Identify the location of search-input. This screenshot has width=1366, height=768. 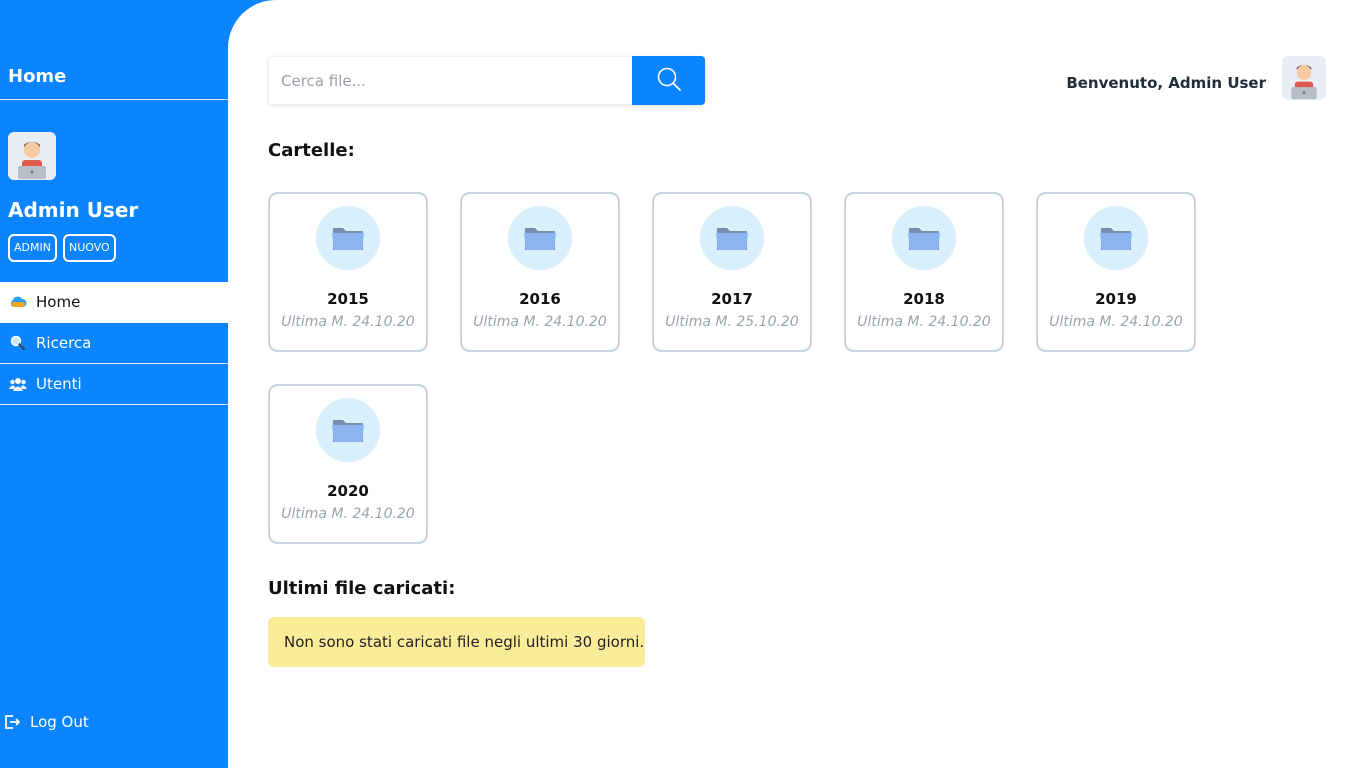
(450, 80).